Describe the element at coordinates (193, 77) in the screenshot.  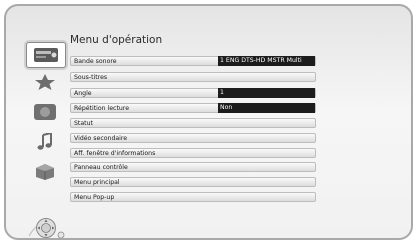
I see `menu-item-sous-titres: Sous-titres` at that location.